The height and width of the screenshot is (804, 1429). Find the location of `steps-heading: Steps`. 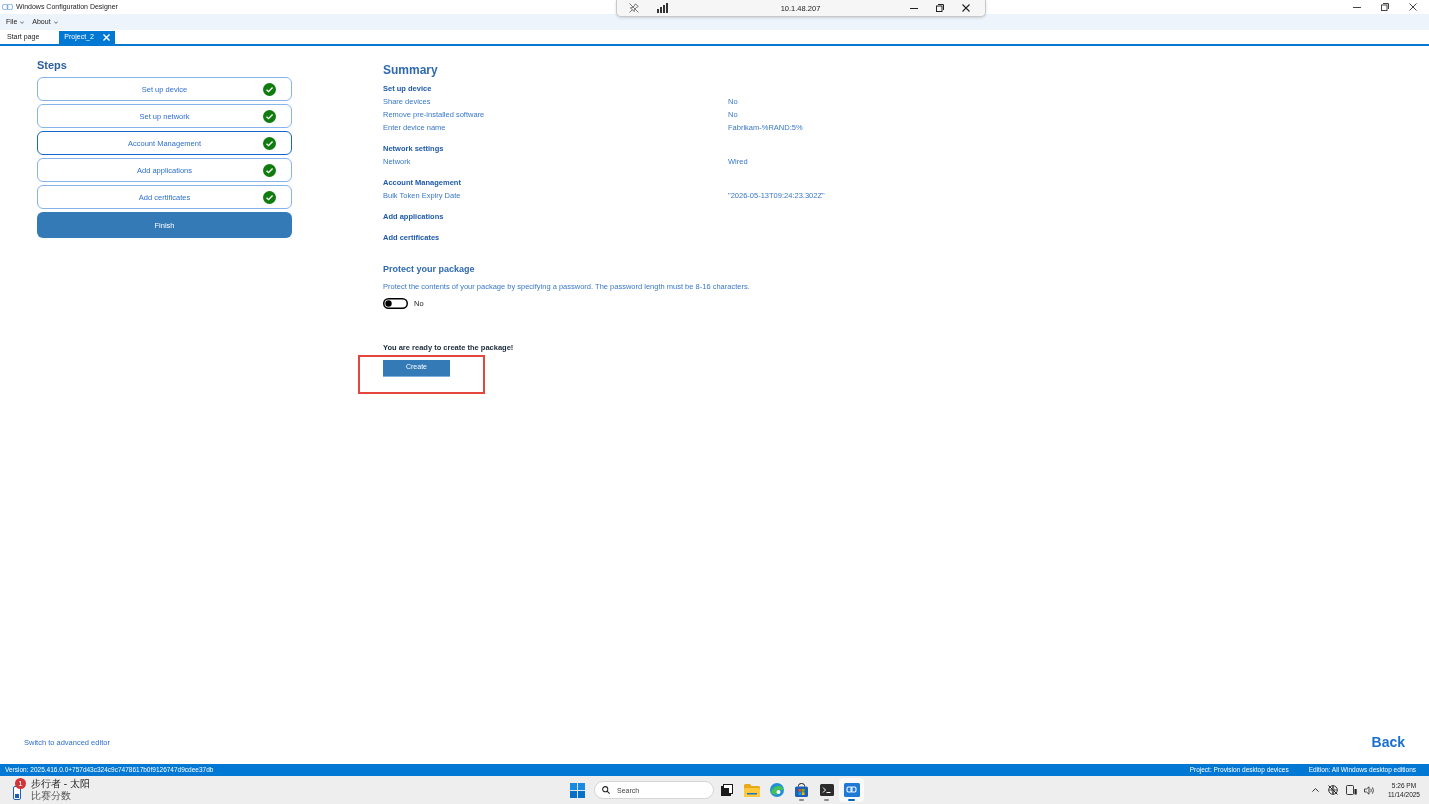

steps-heading: Steps is located at coordinates (52, 65).